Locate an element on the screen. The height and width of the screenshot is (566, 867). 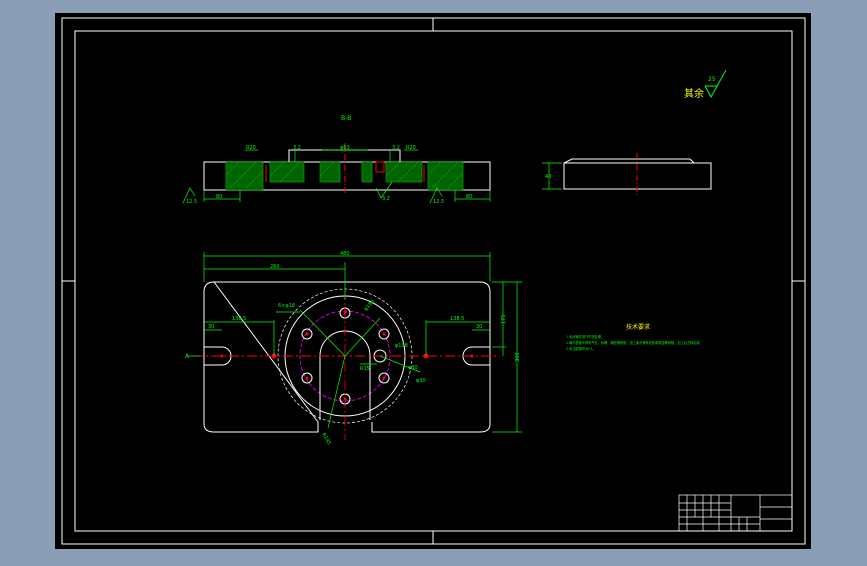
plan-hole-r: φ30 is located at coordinates (413, 368).